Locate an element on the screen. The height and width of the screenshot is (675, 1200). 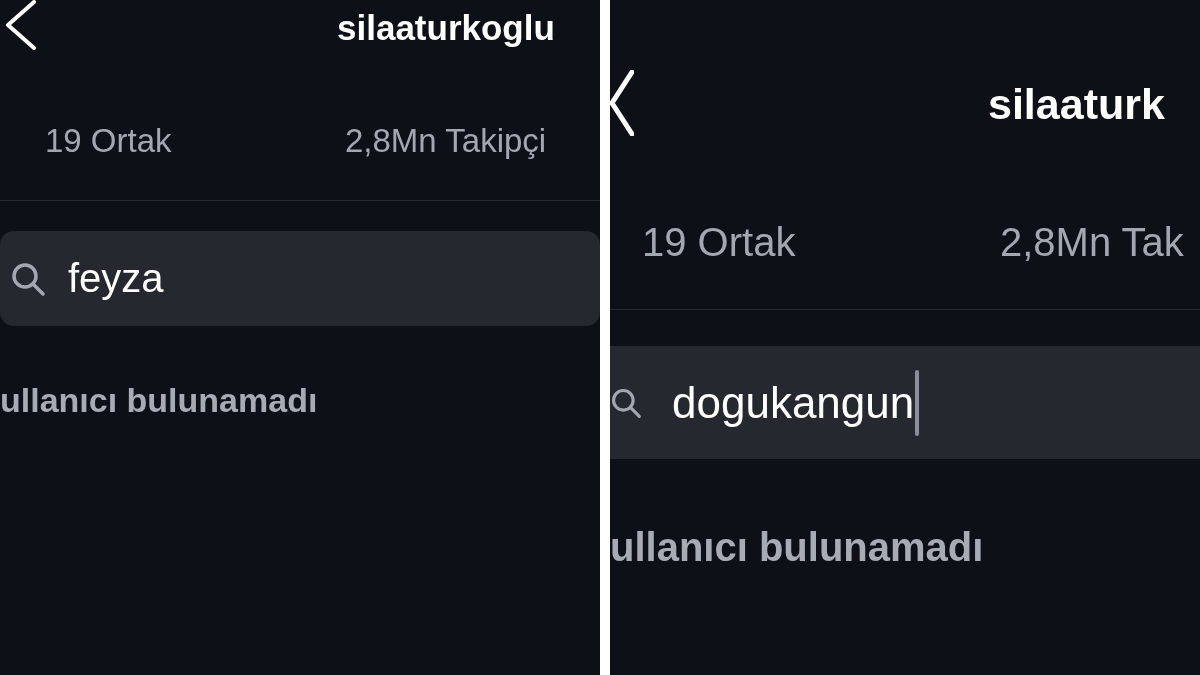
search-field: feyza is located at coordinates (300, 278).